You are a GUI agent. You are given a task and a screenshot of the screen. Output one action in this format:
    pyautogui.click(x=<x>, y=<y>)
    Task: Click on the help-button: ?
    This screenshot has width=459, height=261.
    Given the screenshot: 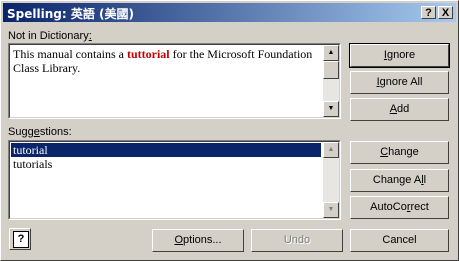 What is the action you would take?
    pyautogui.click(x=20, y=239)
    